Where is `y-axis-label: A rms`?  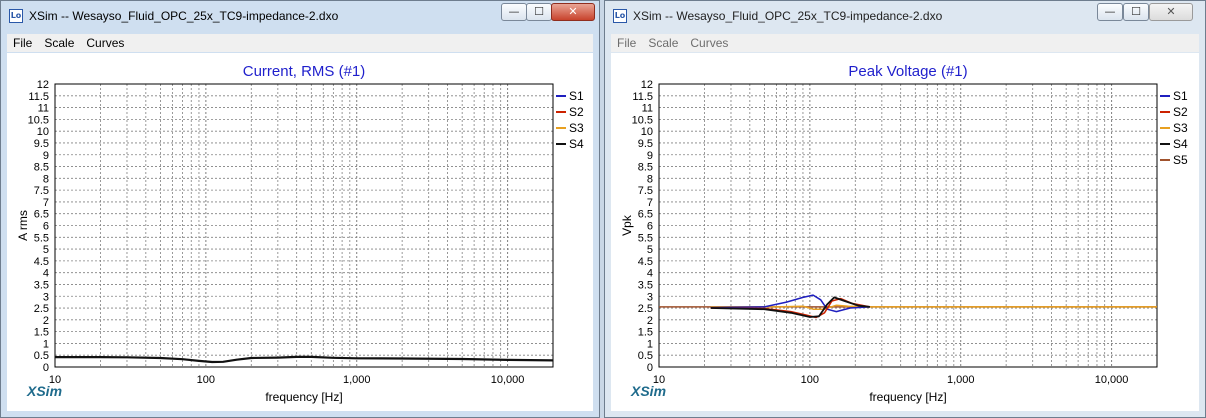
y-axis-label: A rms is located at coordinates (23, 225).